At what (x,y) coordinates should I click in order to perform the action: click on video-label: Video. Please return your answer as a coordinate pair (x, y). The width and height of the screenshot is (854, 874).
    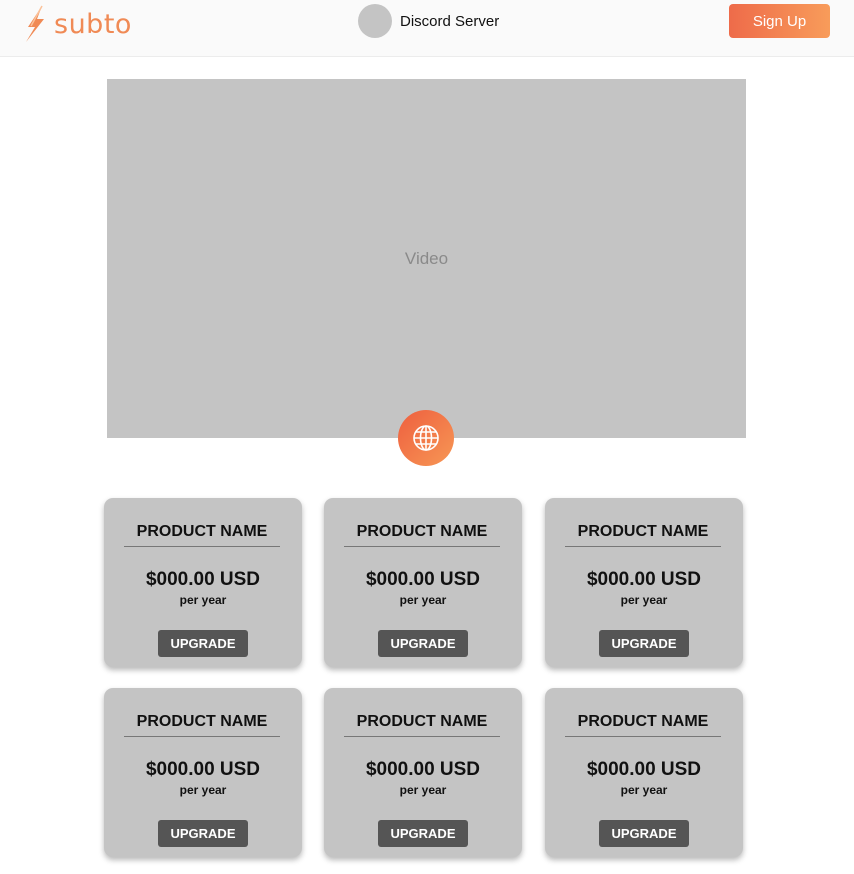
    Looking at the image, I should click on (426, 258).